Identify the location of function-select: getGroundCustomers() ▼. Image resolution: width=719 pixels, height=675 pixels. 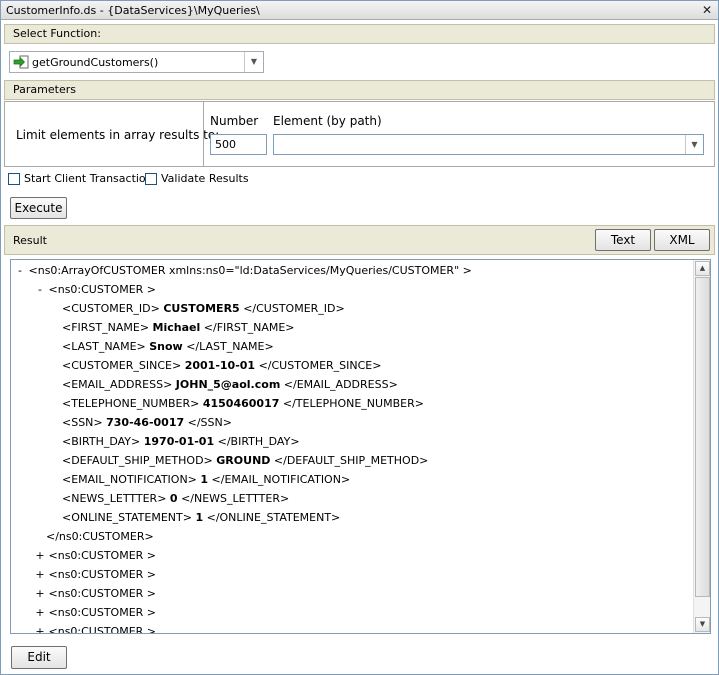
(136, 62).